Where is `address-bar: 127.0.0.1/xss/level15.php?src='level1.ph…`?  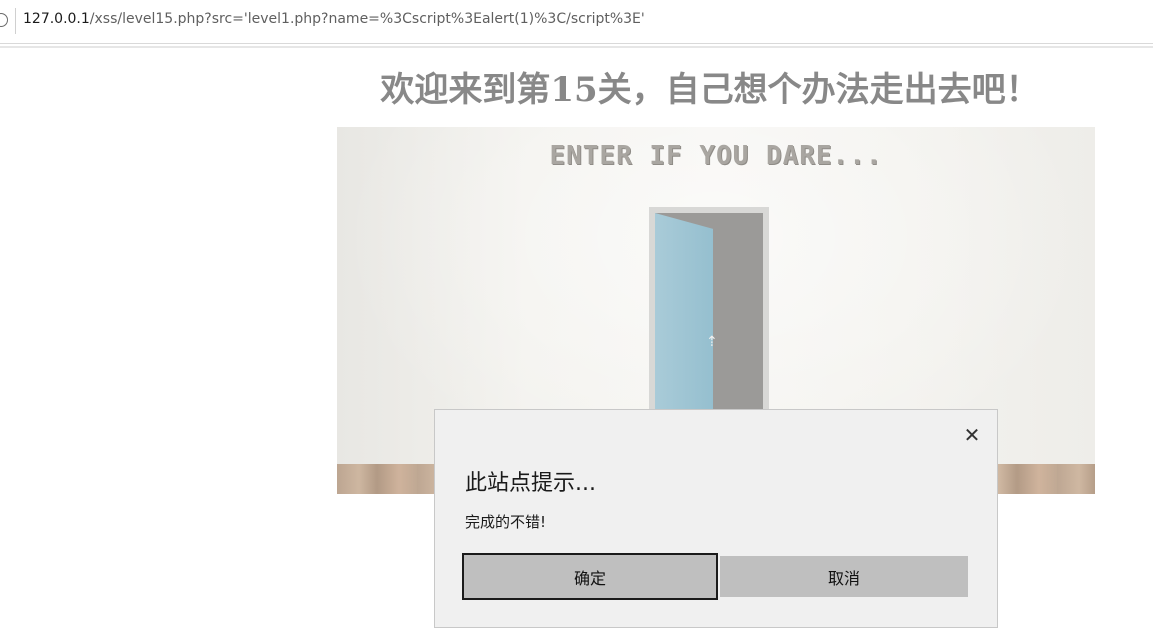 address-bar: 127.0.0.1/xss/level15.php?src='level1.ph… is located at coordinates (576, 22).